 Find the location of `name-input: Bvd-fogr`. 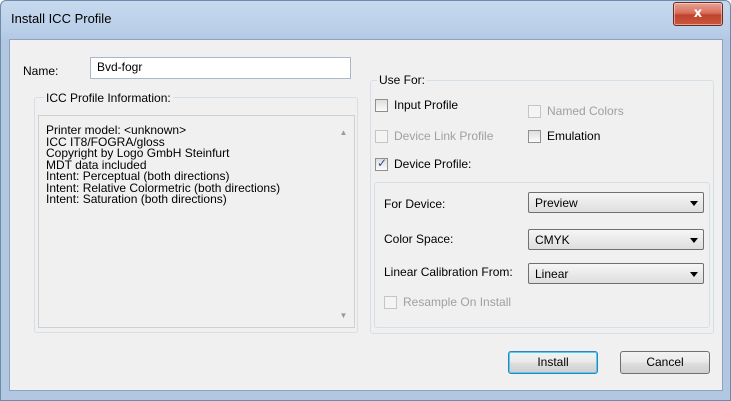

name-input: Bvd-fogr is located at coordinates (220, 68).